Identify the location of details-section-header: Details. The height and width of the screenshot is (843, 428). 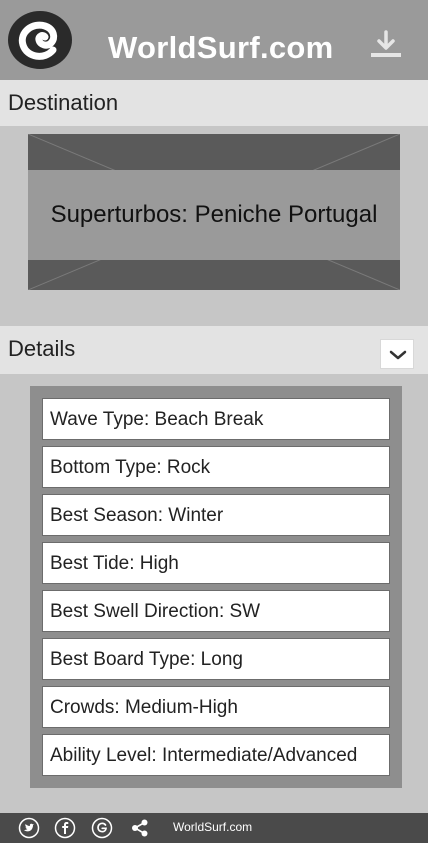
(214, 350).